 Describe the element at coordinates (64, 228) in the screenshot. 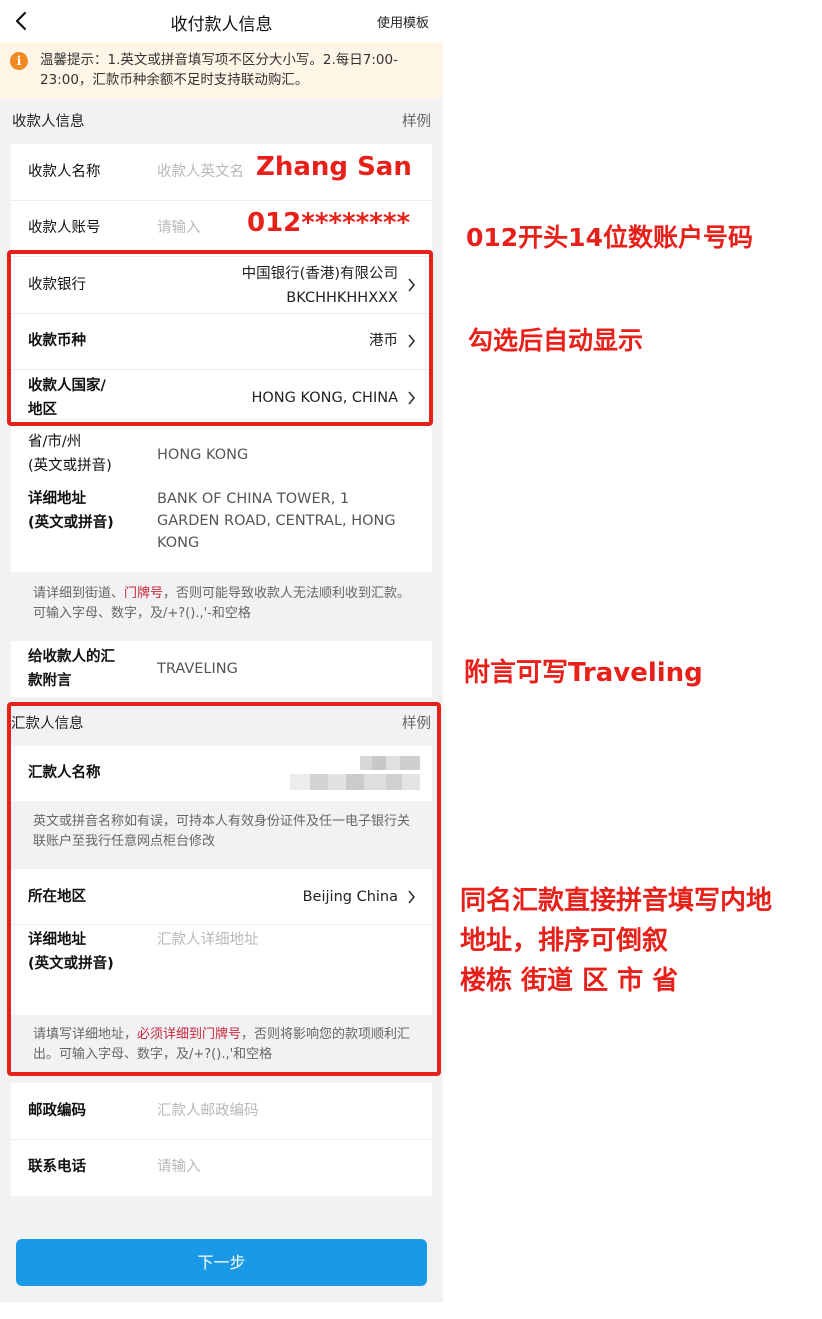

I see `payee-account-label: 收款人账号` at that location.